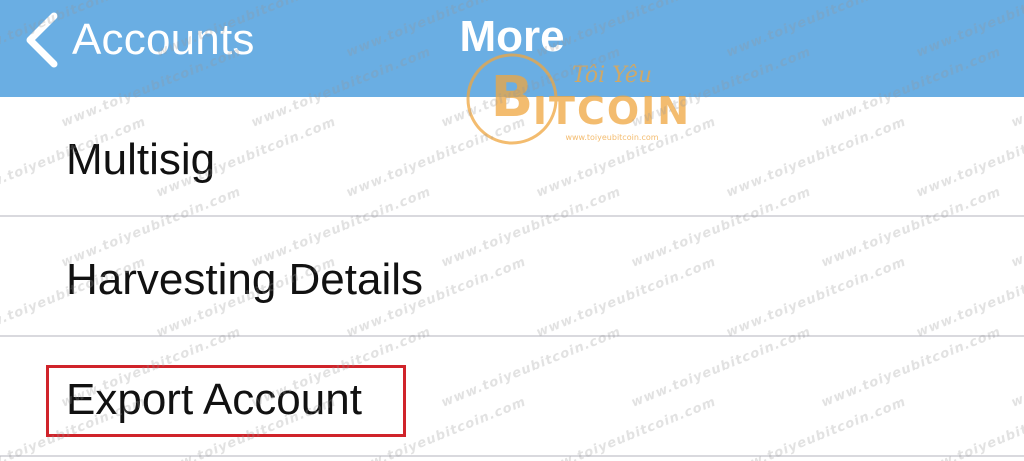  What do you see at coordinates (512, 456) in the screenshot?
I see `row-separator` at bounding box center [512, 456].